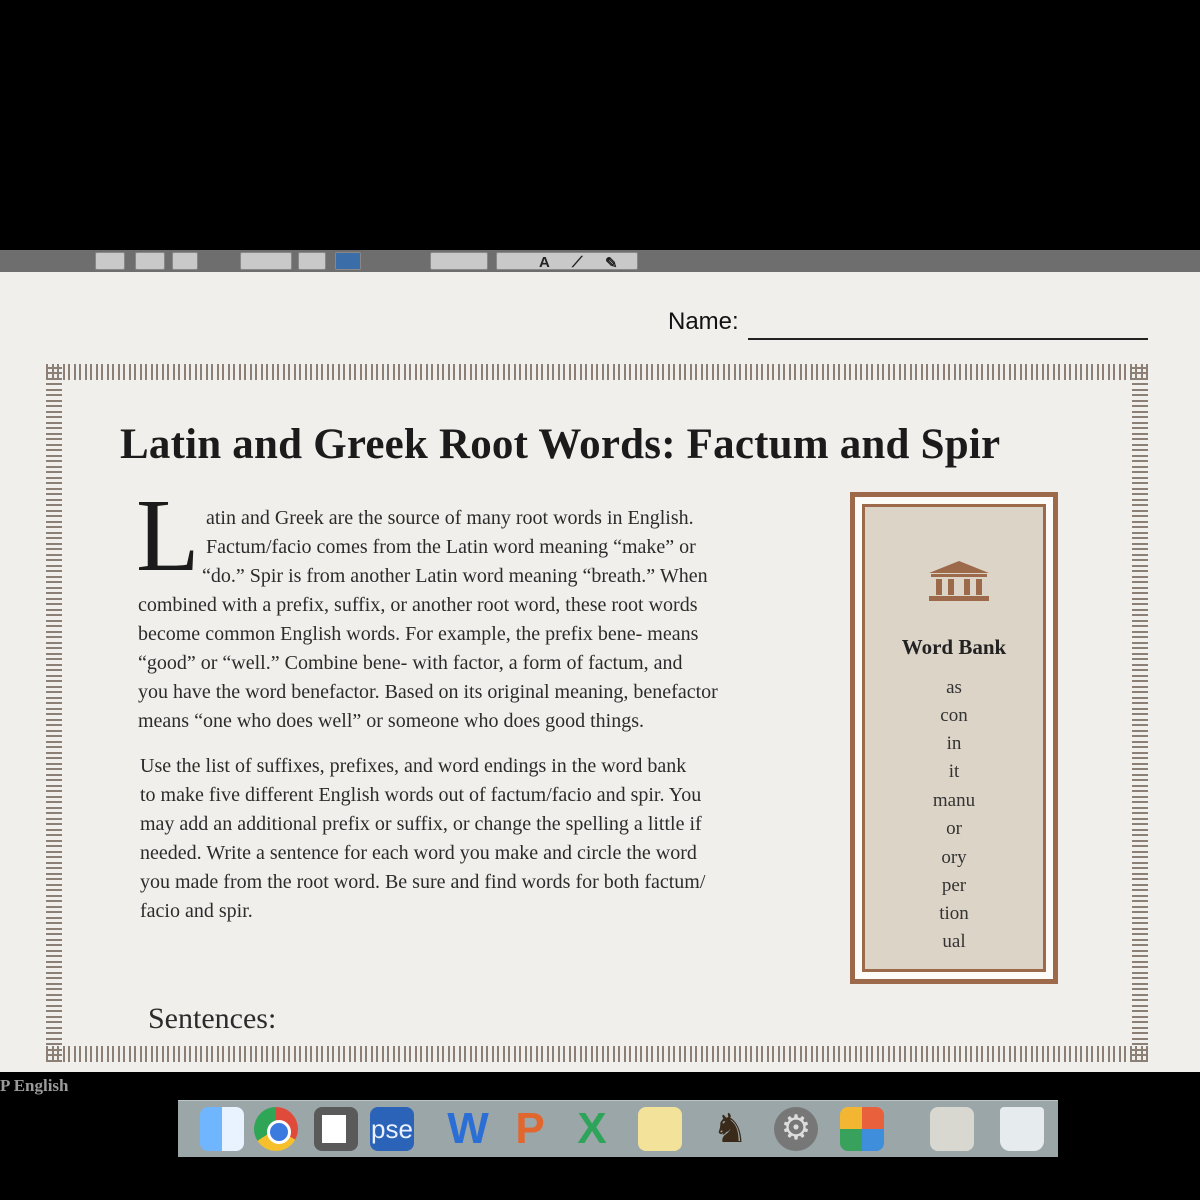 This screenshot has height=1200, width=1200. What do you see at coordinates (703, 321) in the screenshot?
I see `name-label: Name:` at bounding box center [703, 321].